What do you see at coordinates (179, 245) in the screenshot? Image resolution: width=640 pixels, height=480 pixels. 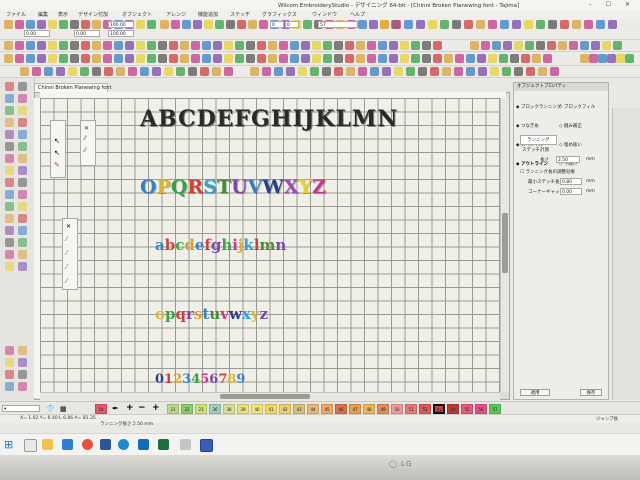 I see `letter-glyph: c` at bounding box center [179, 245].